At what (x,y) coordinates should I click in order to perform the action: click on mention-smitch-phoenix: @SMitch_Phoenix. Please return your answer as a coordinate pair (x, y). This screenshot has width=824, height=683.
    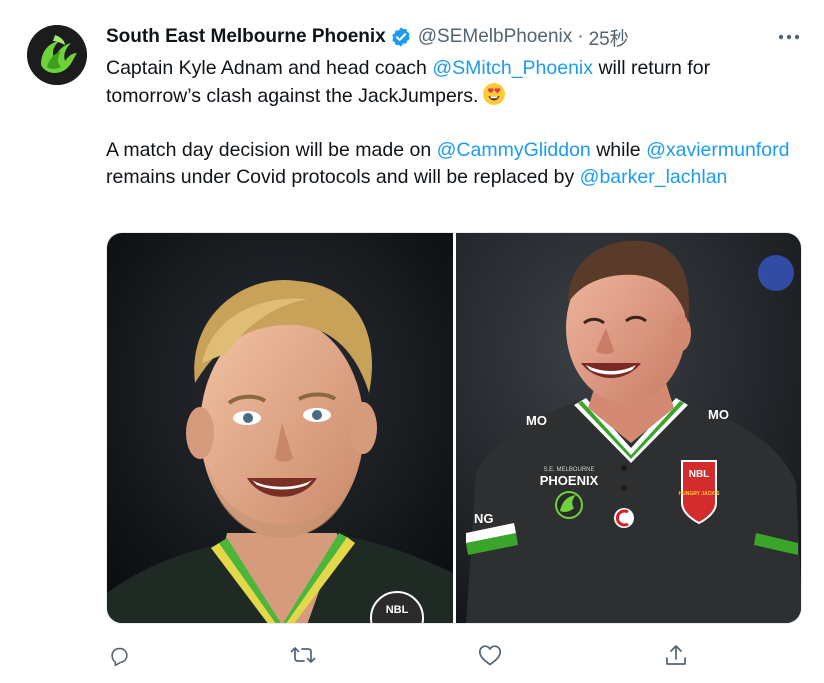
    Looking at the image, I should click on (512, 68).